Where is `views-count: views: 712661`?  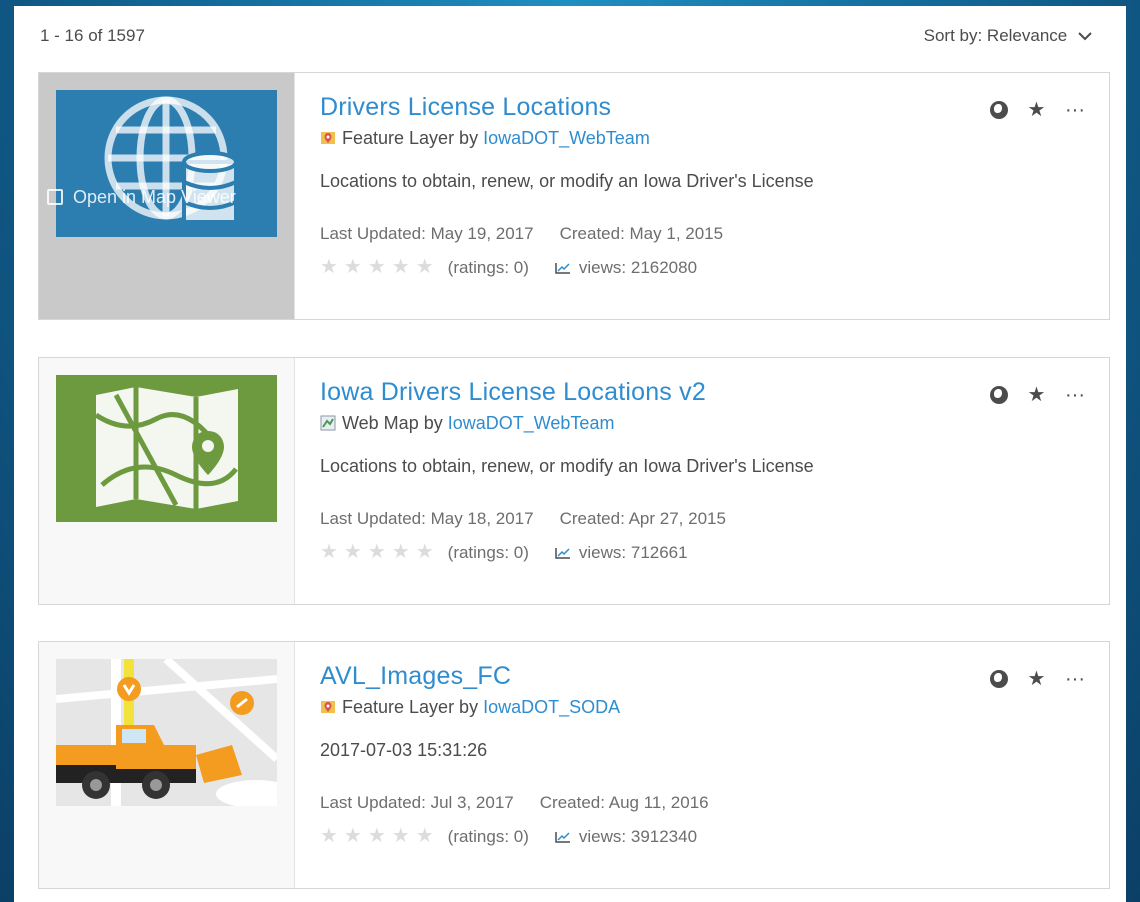 views-count: views: 712661 is located at coordinates (621, 552).